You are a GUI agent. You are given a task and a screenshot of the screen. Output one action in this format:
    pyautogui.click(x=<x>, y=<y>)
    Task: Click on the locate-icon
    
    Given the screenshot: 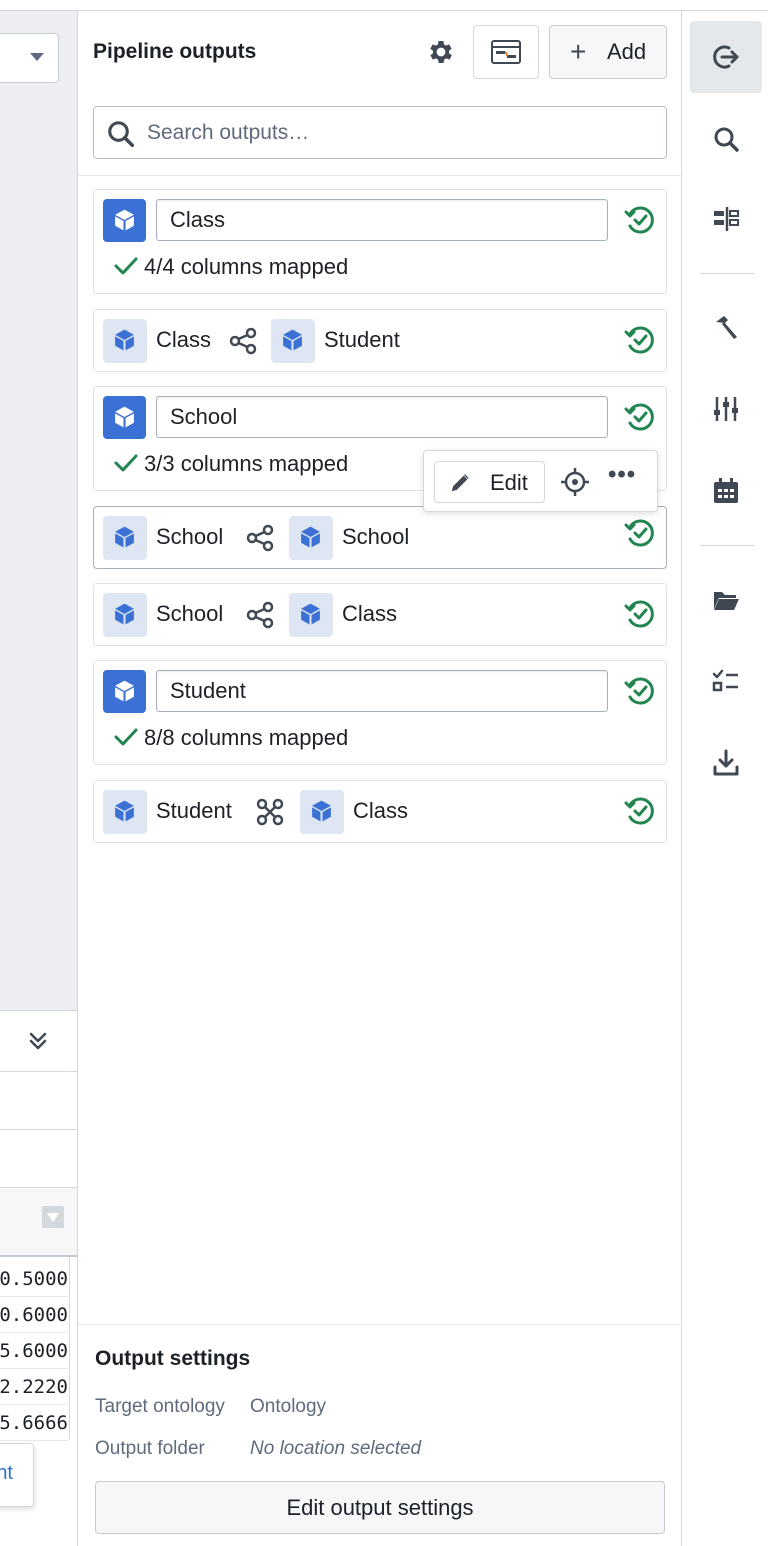 What is the action you would take?
    pyautogui.click(x=575, y=482)
    